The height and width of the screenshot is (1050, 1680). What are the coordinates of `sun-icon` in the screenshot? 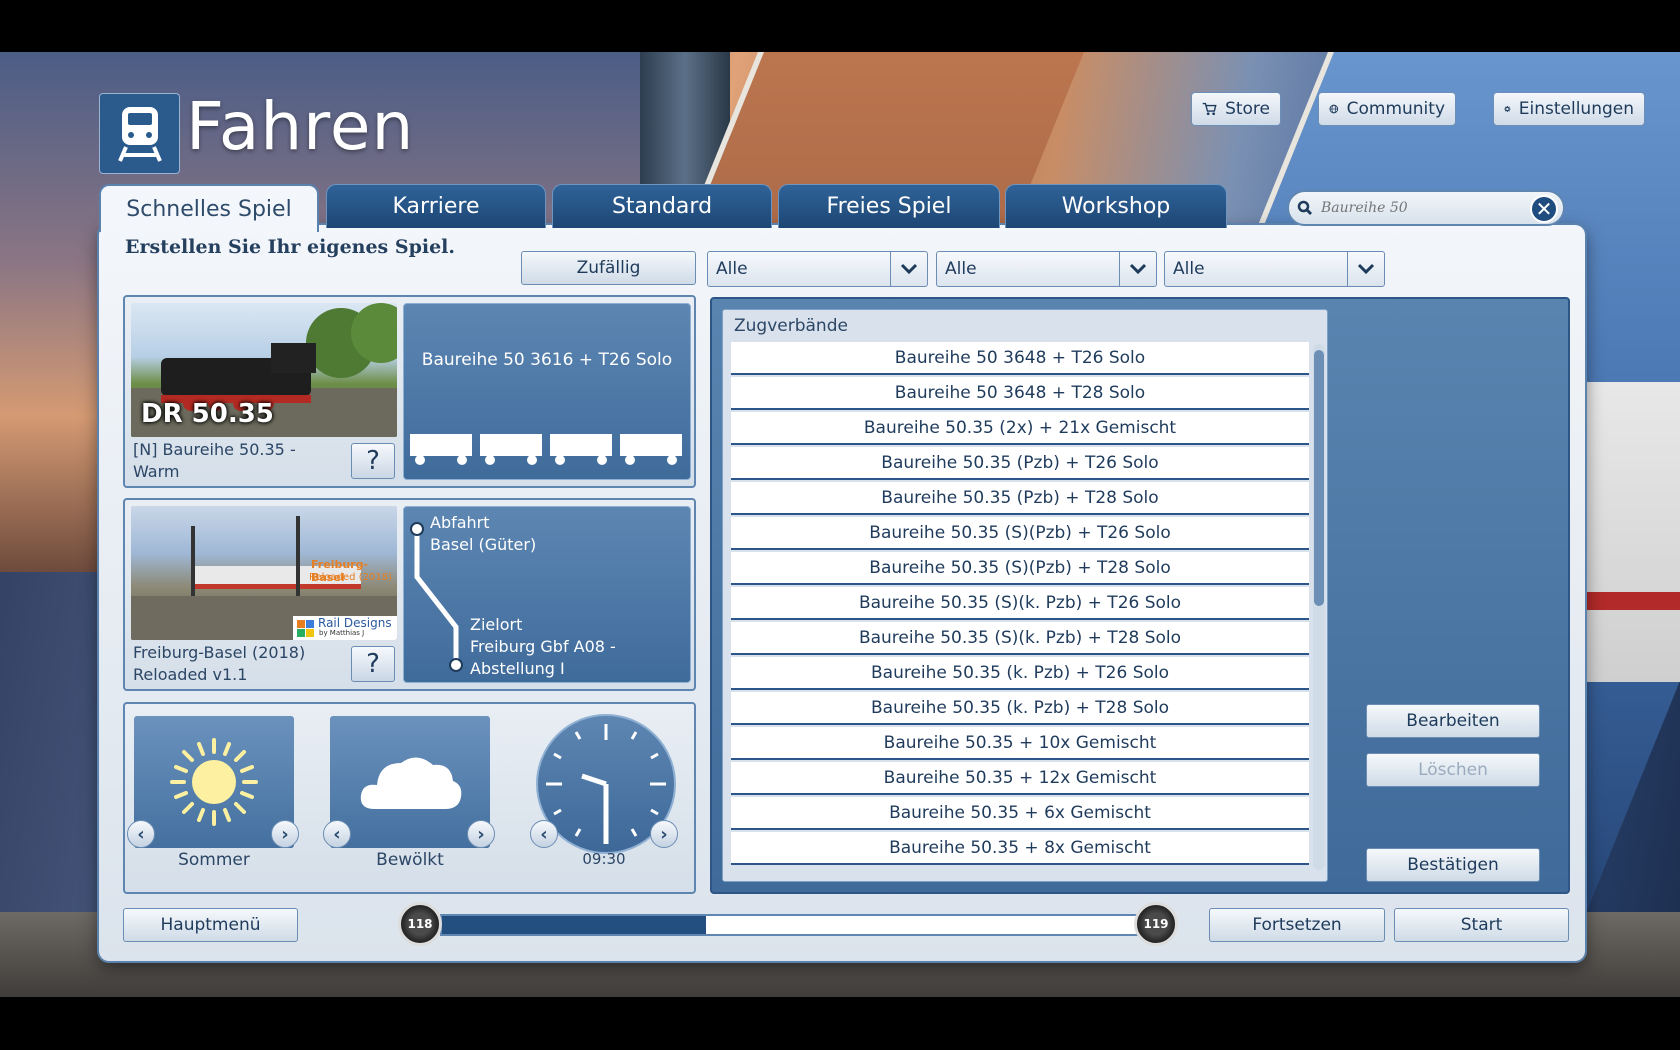 It's located at (214, 782).